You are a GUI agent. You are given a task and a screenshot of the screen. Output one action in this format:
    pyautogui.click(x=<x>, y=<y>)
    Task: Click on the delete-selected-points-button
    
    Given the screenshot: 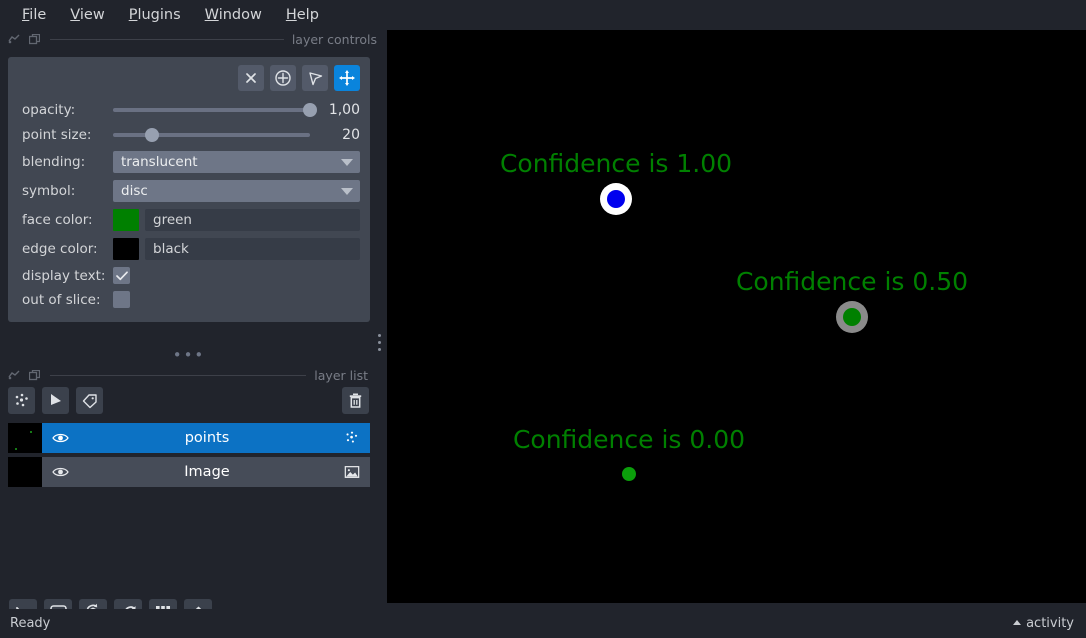 What is the action you would take?
    pyautogui.click(x=251, y=78)
    